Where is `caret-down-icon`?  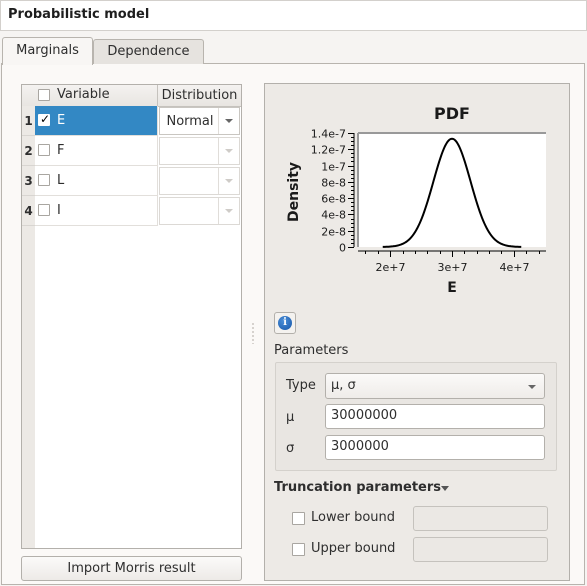
caret-down-icon is located at coordinates (445, 488).